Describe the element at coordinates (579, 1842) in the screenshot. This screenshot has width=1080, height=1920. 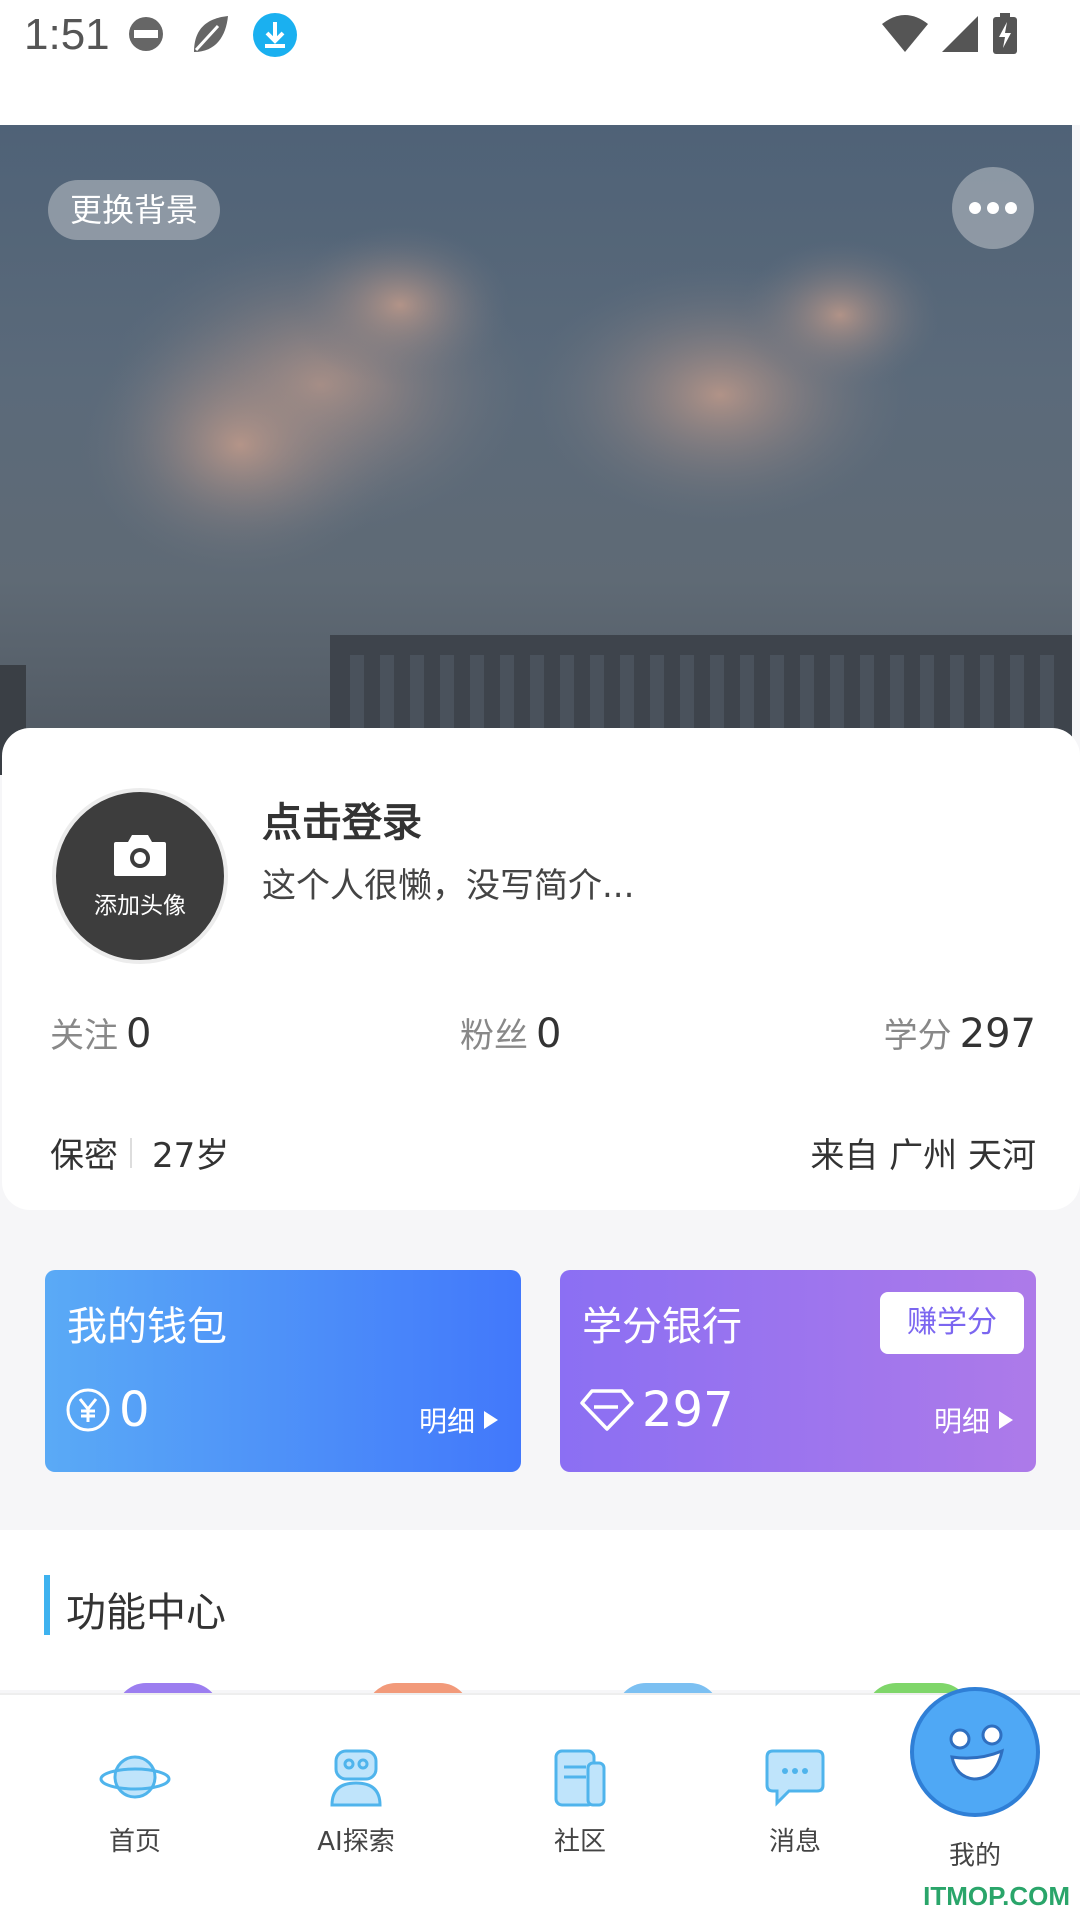
I see `tab-community-label: 社区` at that location.